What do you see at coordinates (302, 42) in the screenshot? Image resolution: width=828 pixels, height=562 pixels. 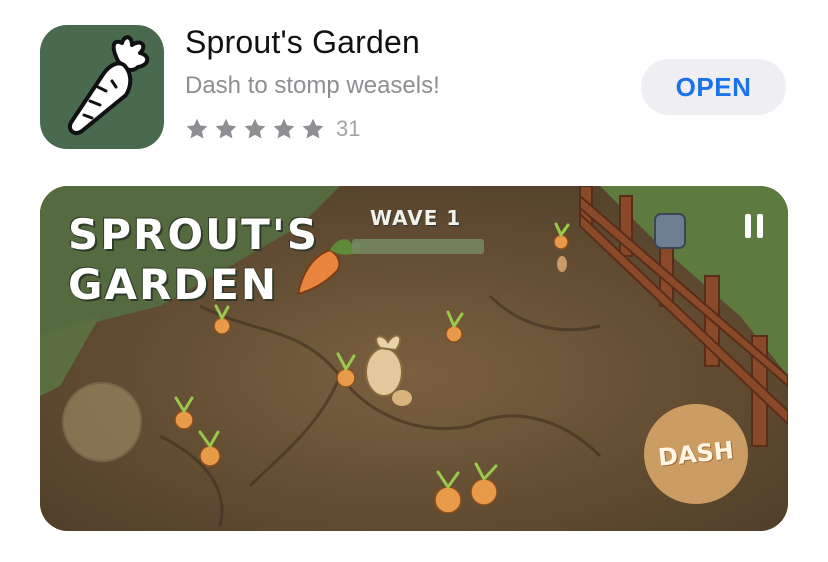 I see `app-title: Sprout's Garden` at bounding box center [302, 42].